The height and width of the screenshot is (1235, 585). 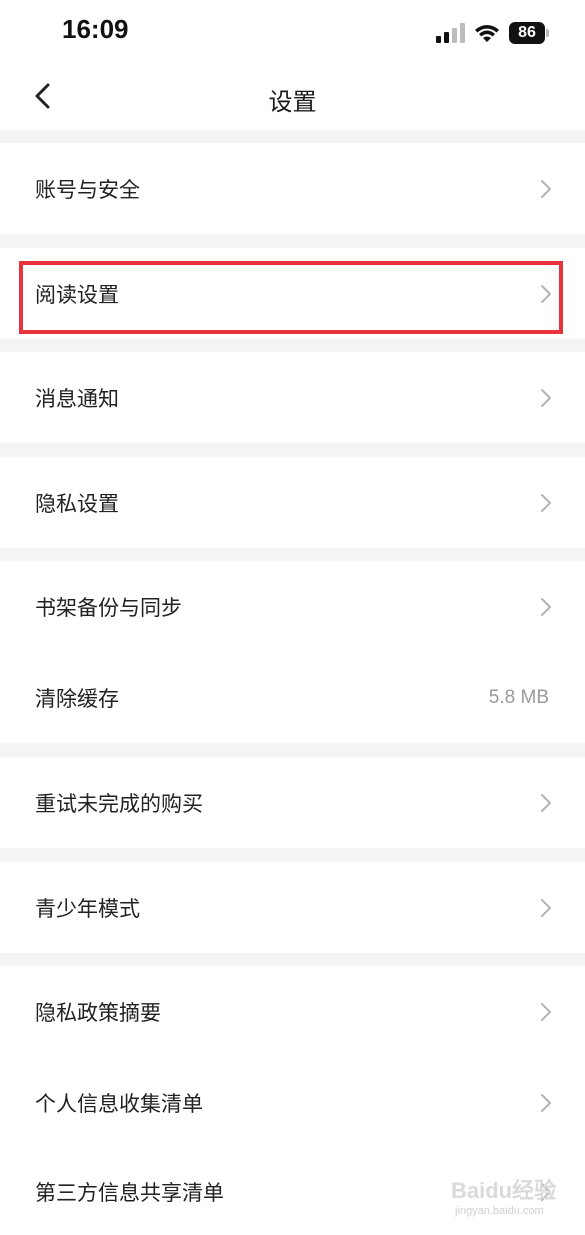 What do you see at coordinates (87, 189) in the screenshot?
I see `settings-item-label: 账号与安全` at bounding box center [87, 189].